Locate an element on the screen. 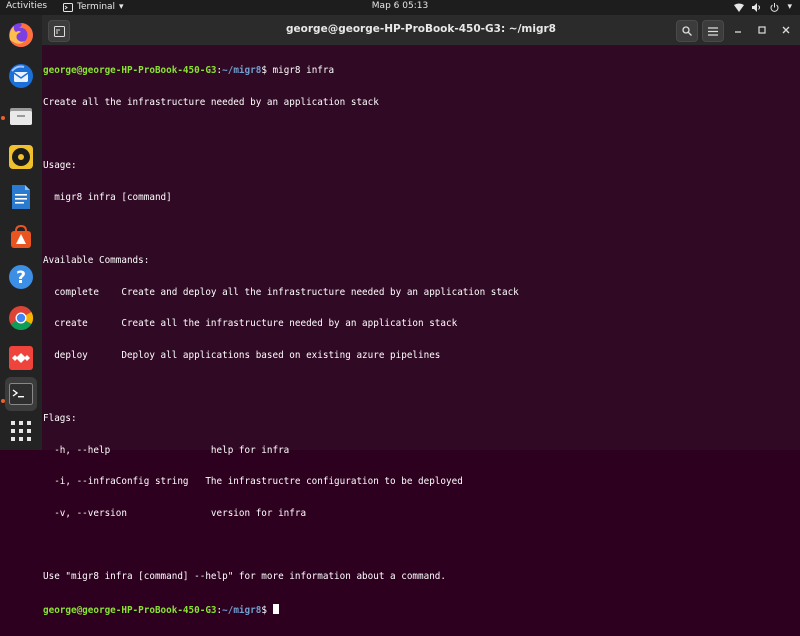  clock: Мар 6 05:13 is located at coordinates (400, 6).